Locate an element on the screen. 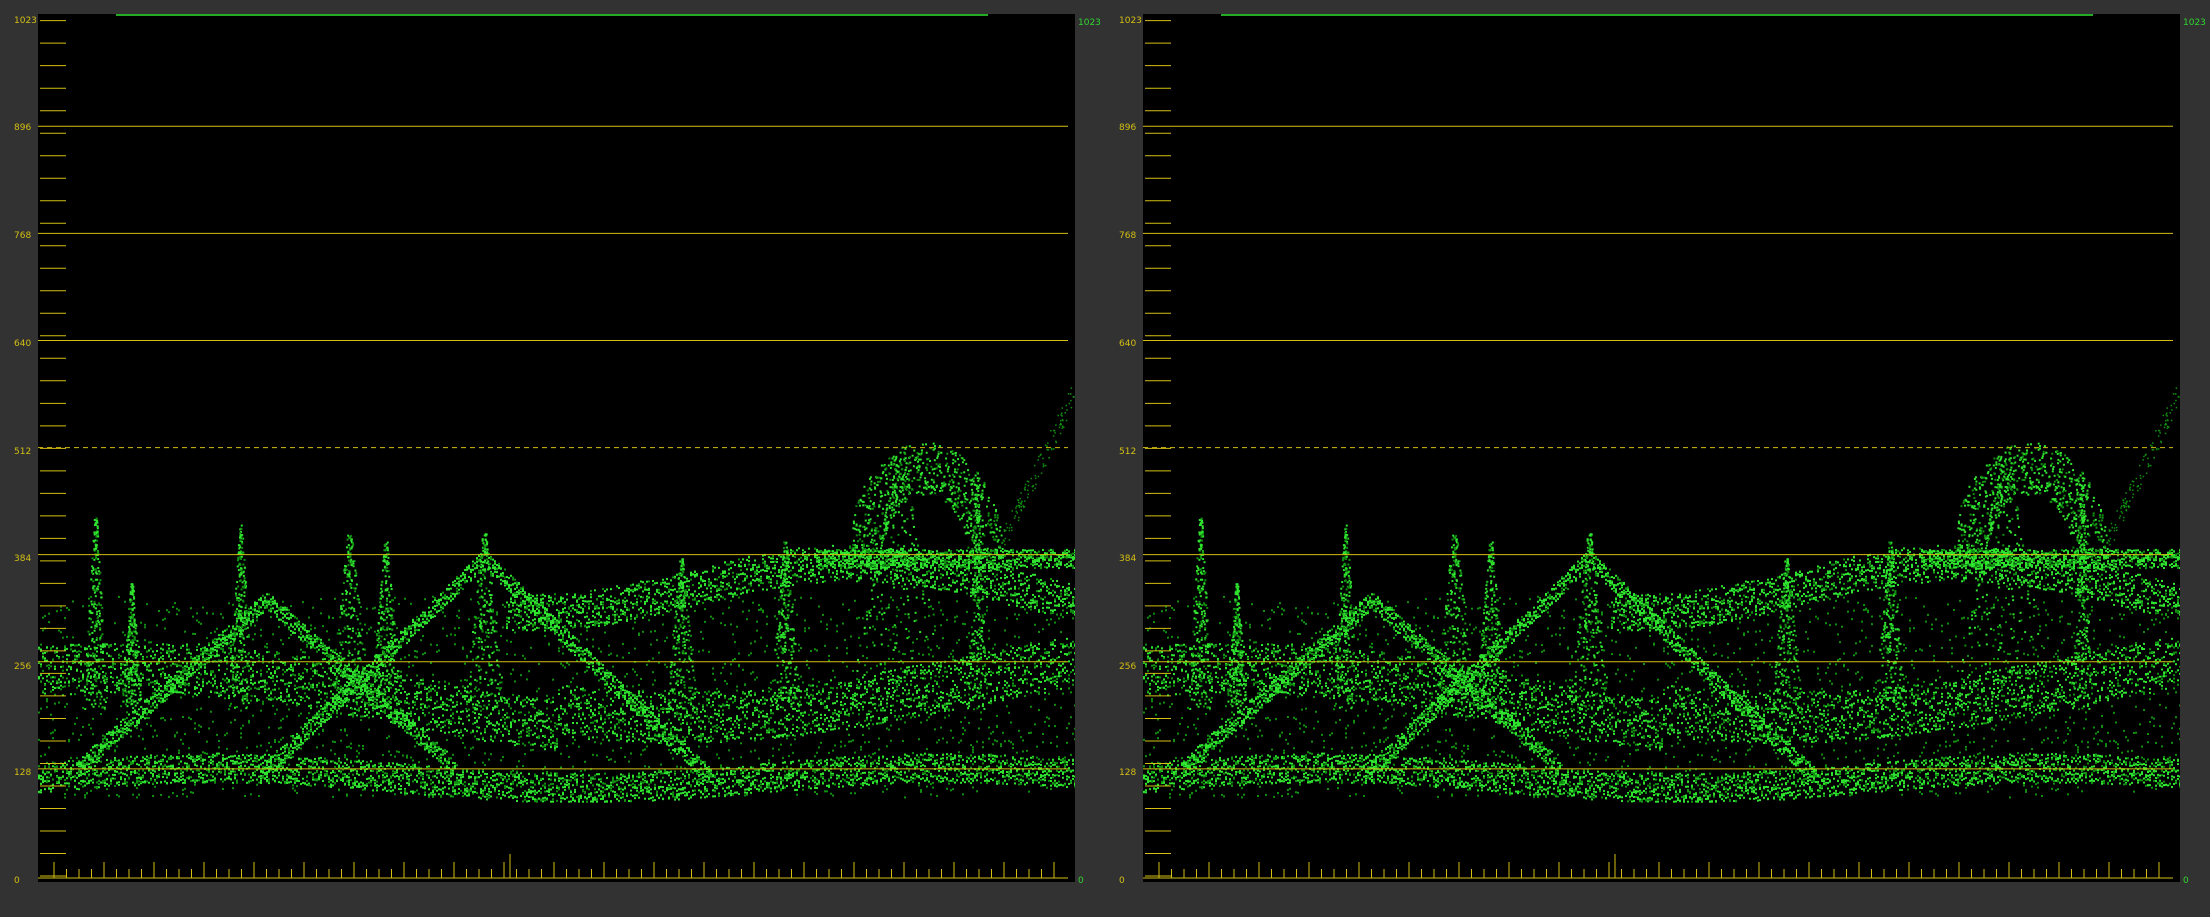 This screenshot has width=2210, height=917. left-y-label-128: 128 is located at coordinates (17, 773).